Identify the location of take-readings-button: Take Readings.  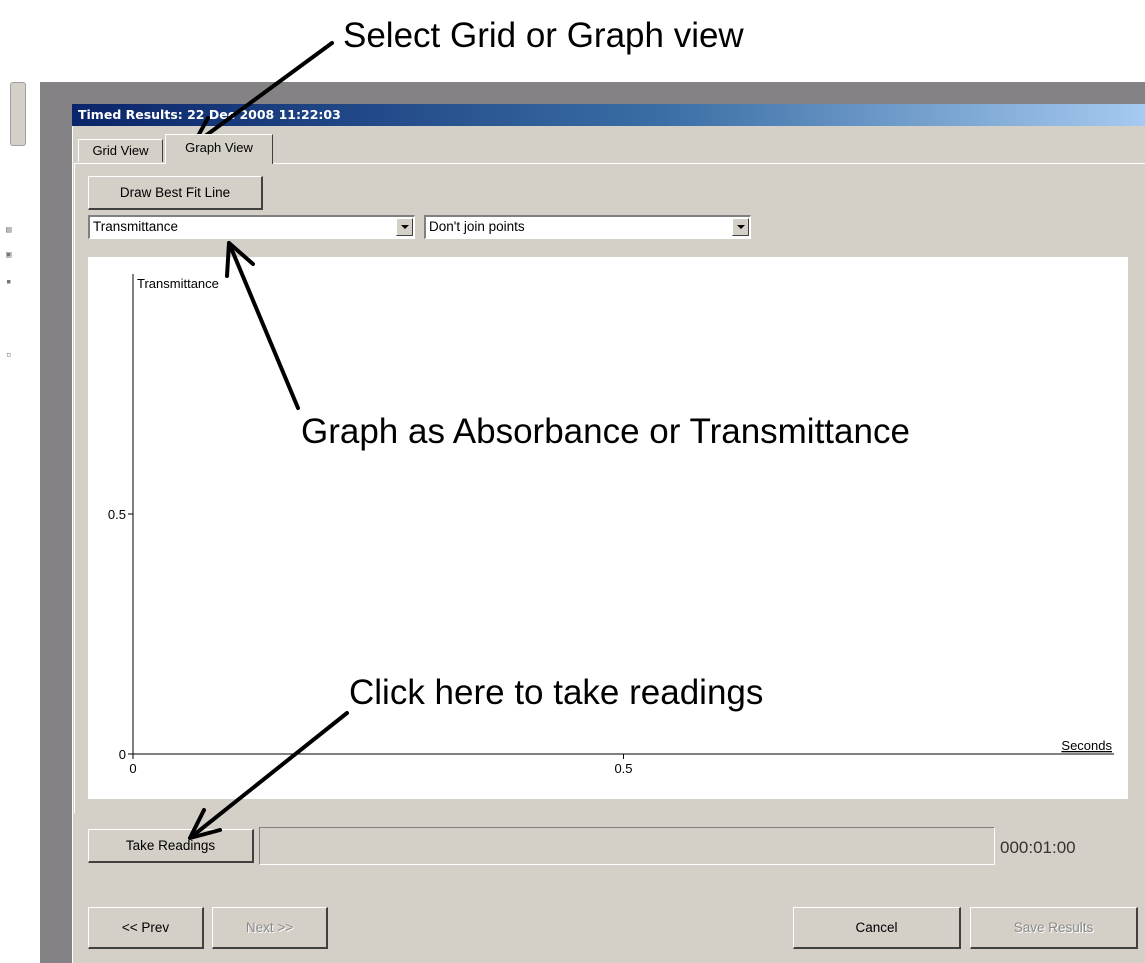
(171, 846).